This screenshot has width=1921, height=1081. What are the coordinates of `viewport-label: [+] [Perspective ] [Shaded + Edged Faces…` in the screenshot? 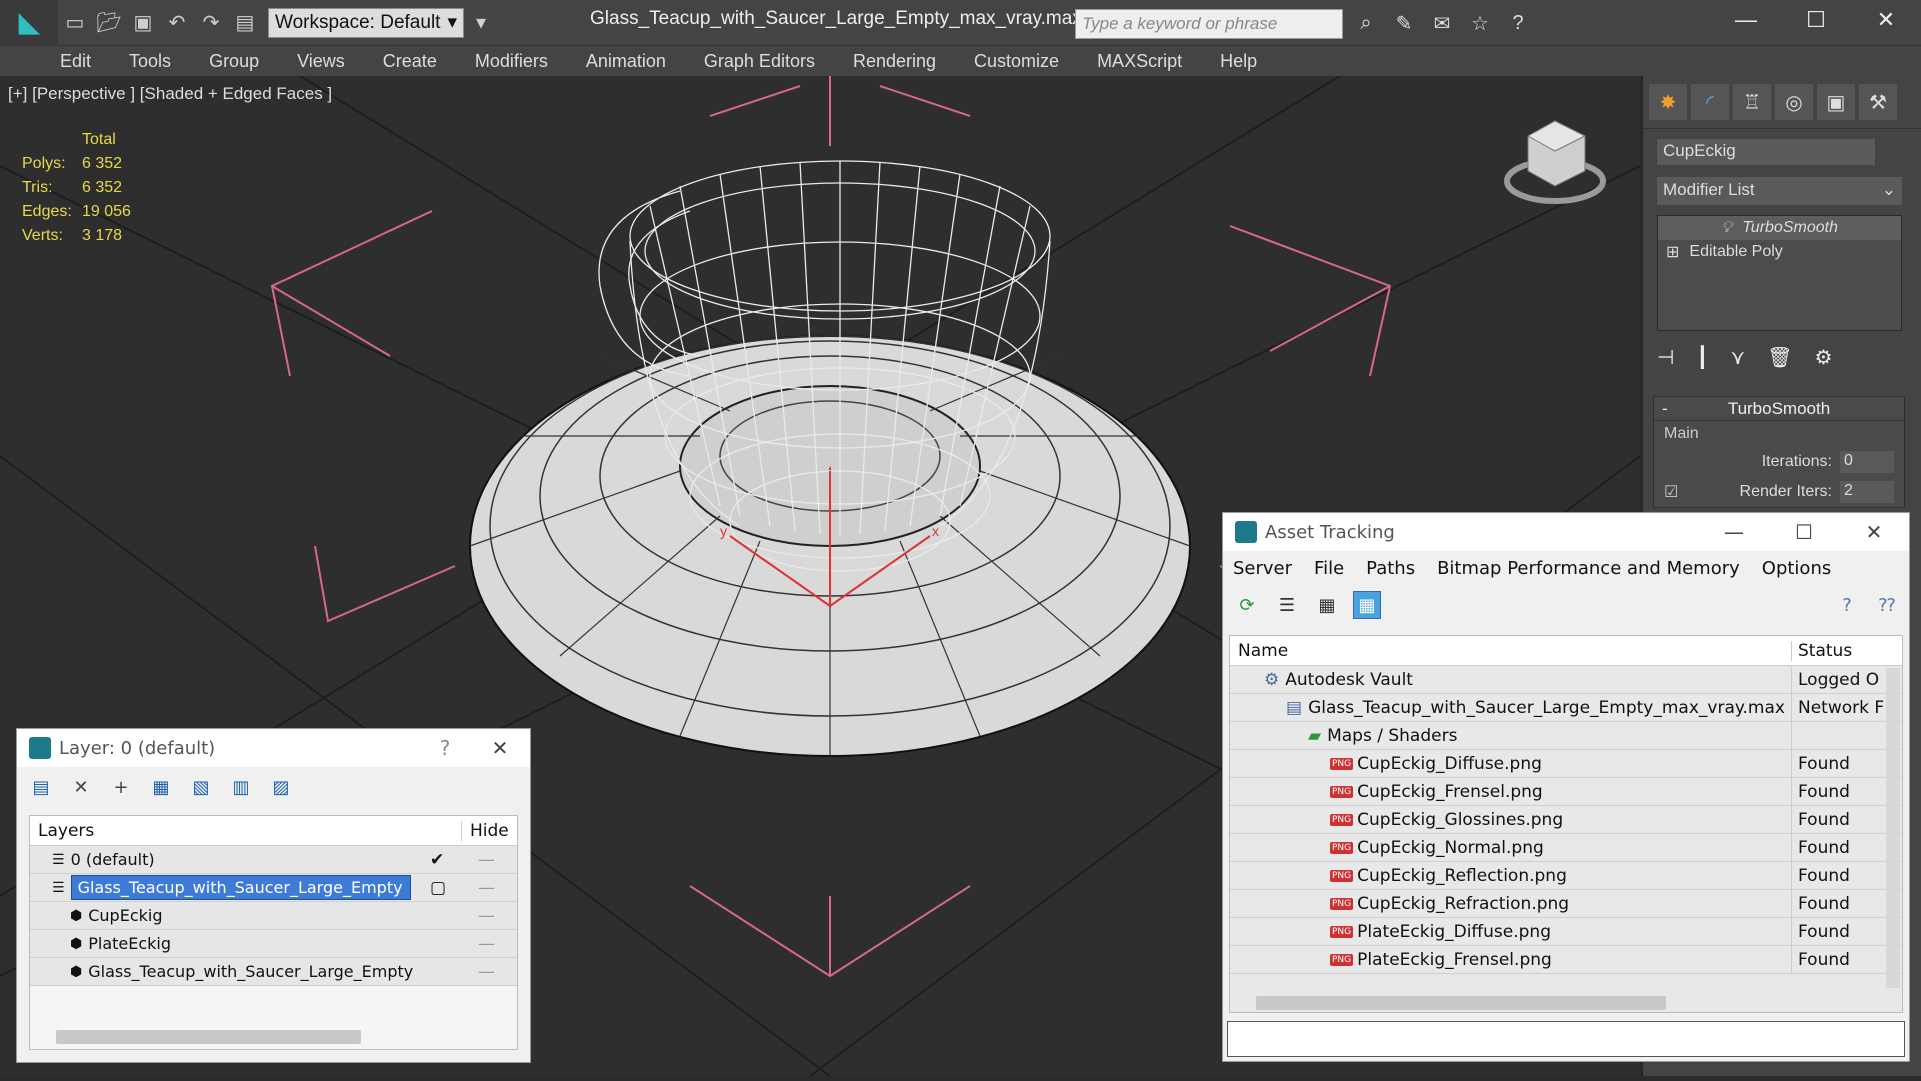 It's located at (170, 94).